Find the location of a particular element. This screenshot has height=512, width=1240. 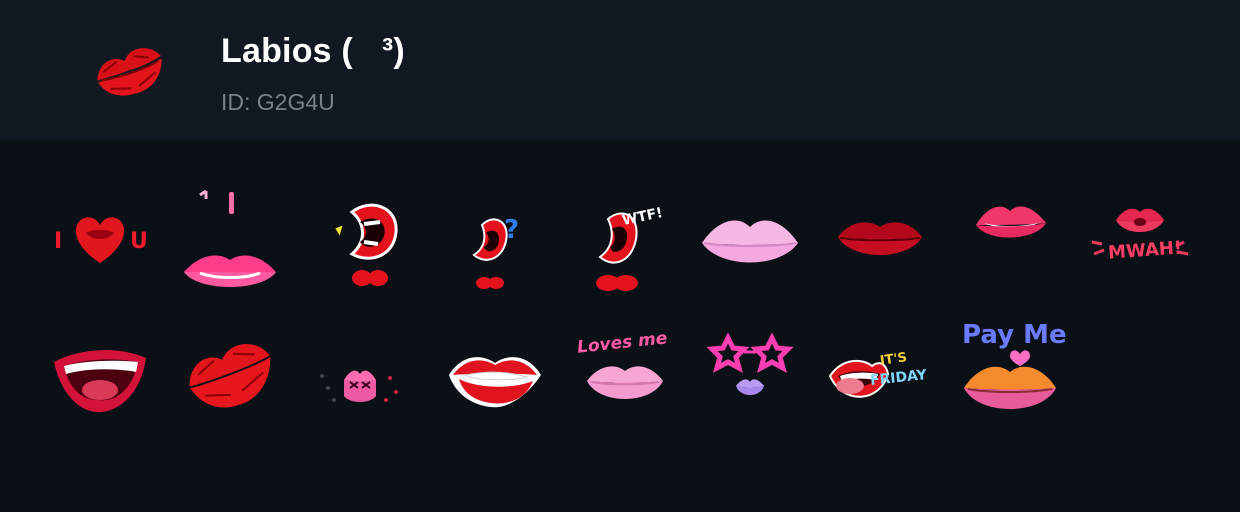

sticker-pay-me: Pay Me is located at coordinates (1010, 375).